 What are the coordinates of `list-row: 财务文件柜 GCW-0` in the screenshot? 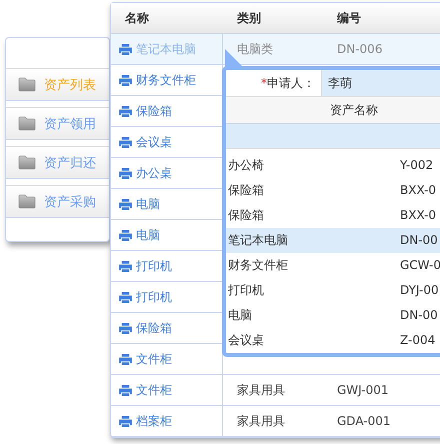 It's located at (333, 265).